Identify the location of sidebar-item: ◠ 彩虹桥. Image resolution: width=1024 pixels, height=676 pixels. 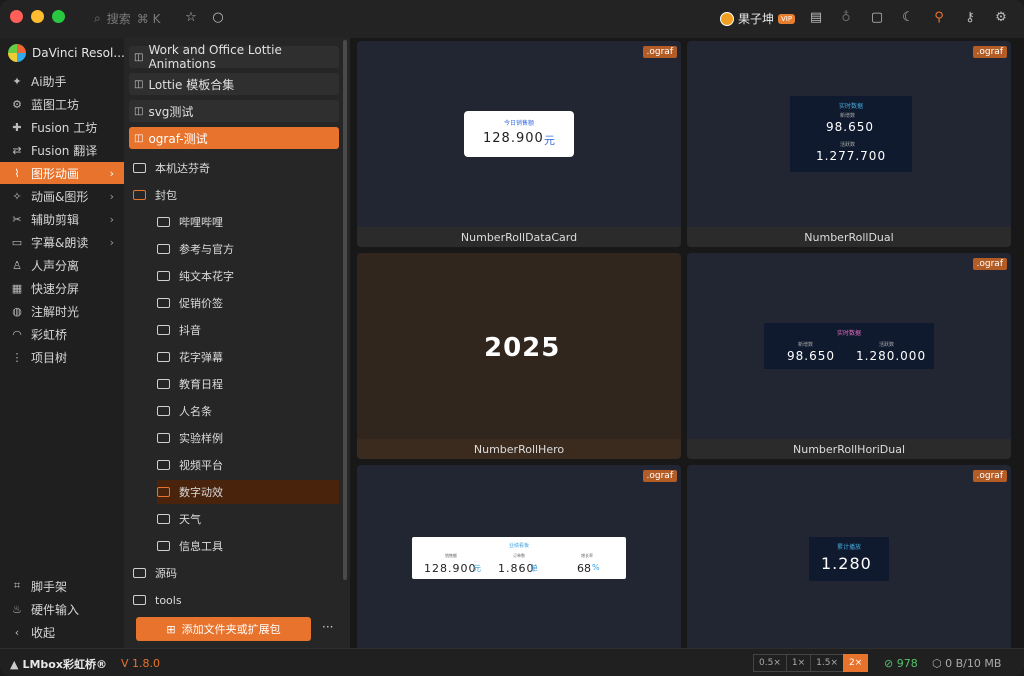
(62, 334).